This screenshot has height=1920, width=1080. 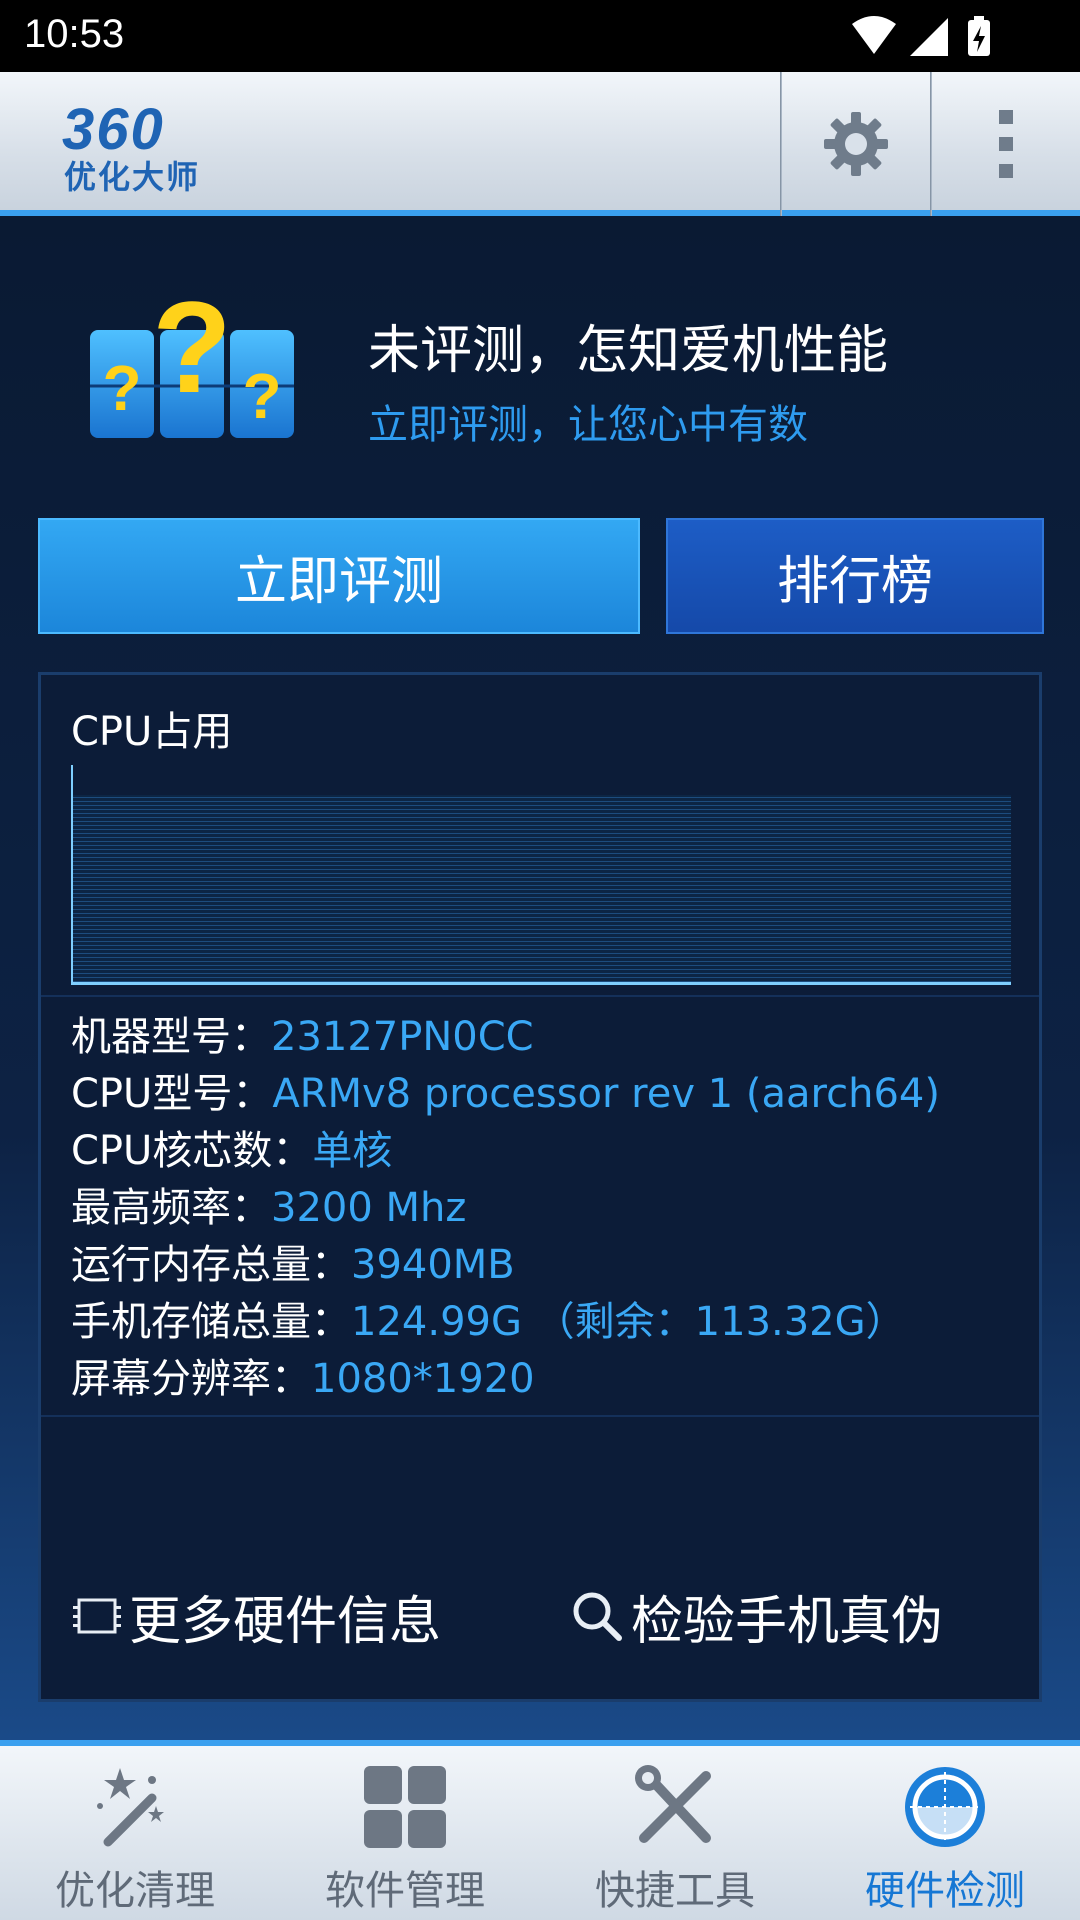 What do you see at coordinates (541, 1037) in the screenshot?
I see `spec-row-model: 机器型号：23127PN0CC` at bounding box center [541, 1037].